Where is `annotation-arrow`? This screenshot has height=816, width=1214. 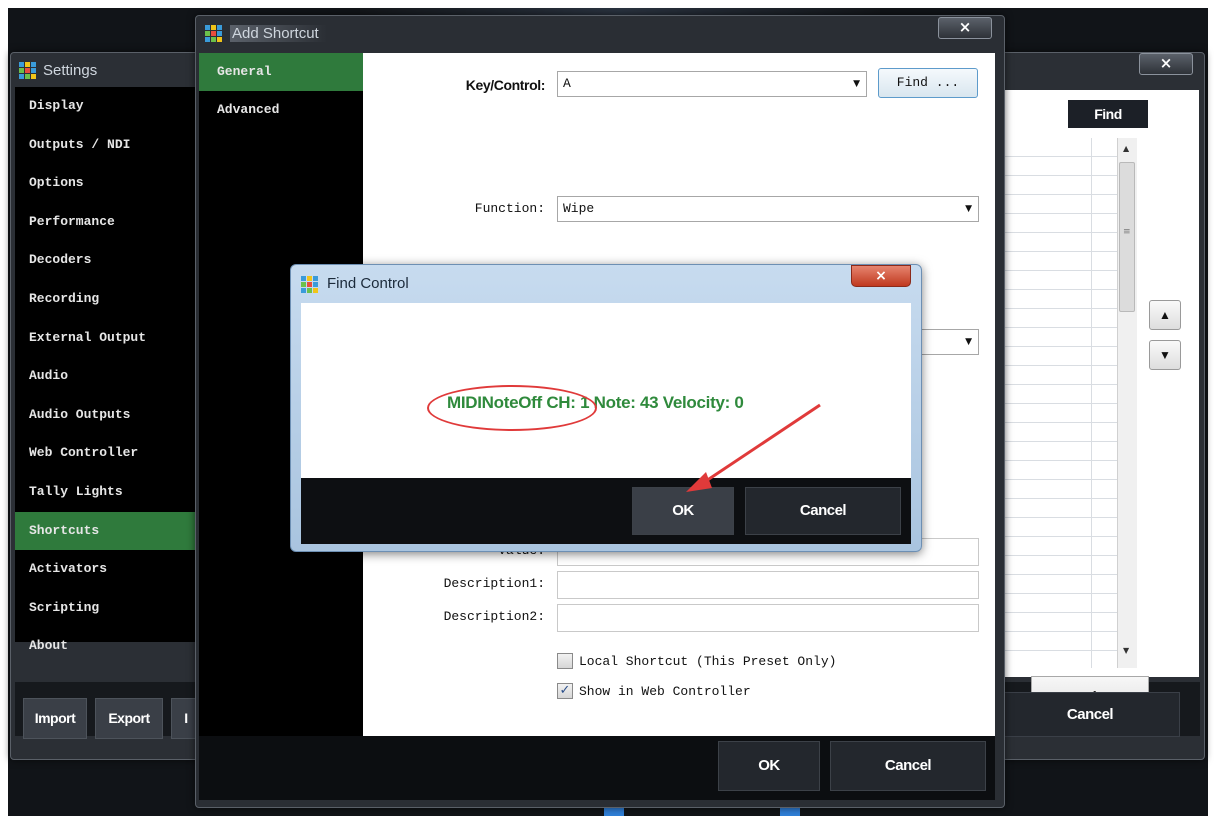 annotation-arrow is located at coordinates (753, 447).